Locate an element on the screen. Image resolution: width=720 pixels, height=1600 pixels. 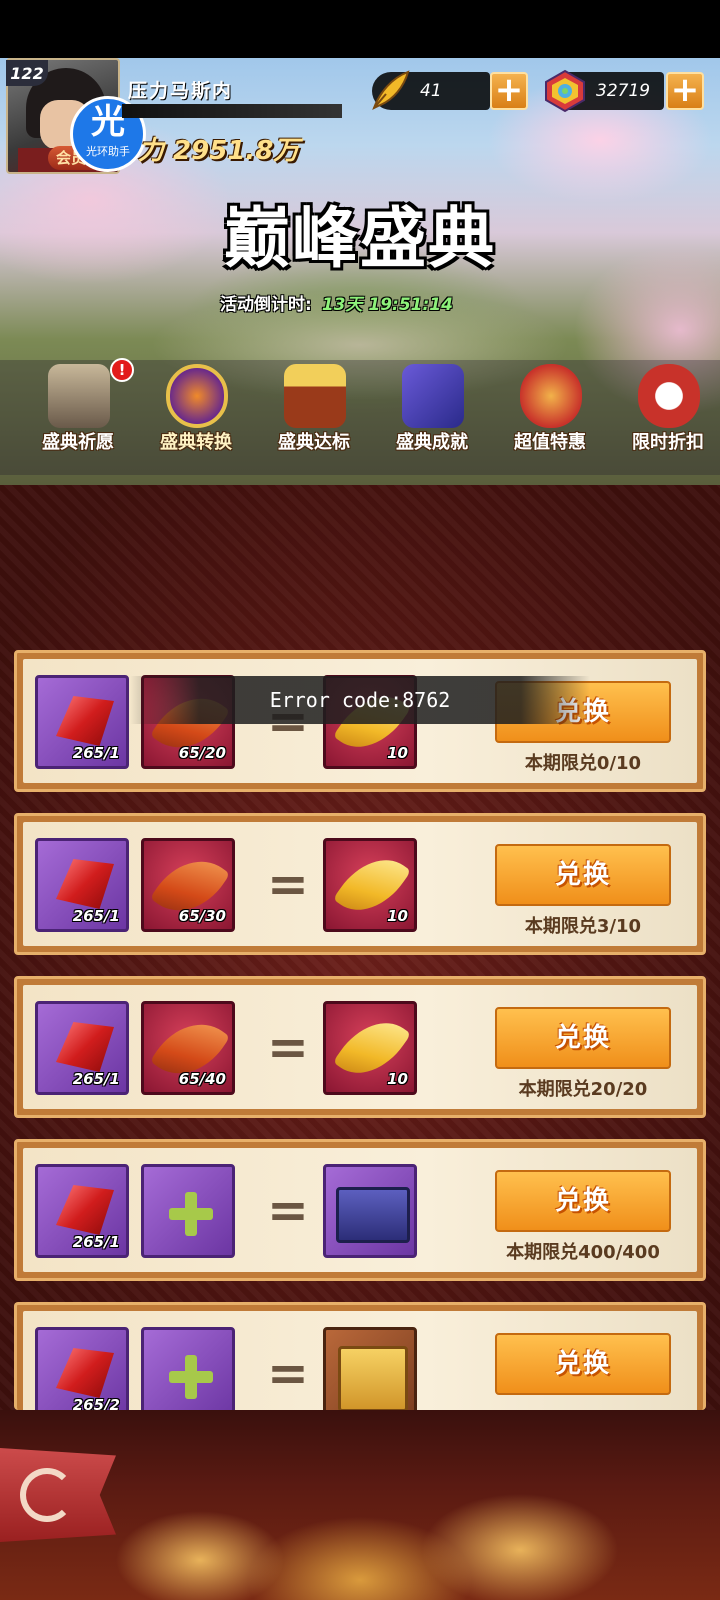
cost-item-slot: 265/2 is located at coordinates (82, 1374).